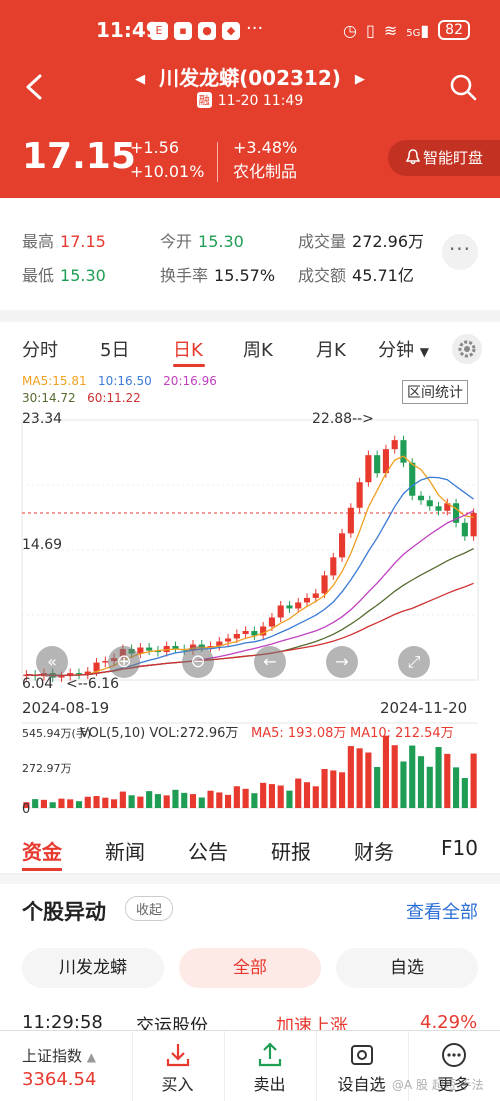 The height and width of the screenshot is (1101, 500). Describe the element at coordinates (463, 87) in the screenshot. I see `search-icon` at that location.